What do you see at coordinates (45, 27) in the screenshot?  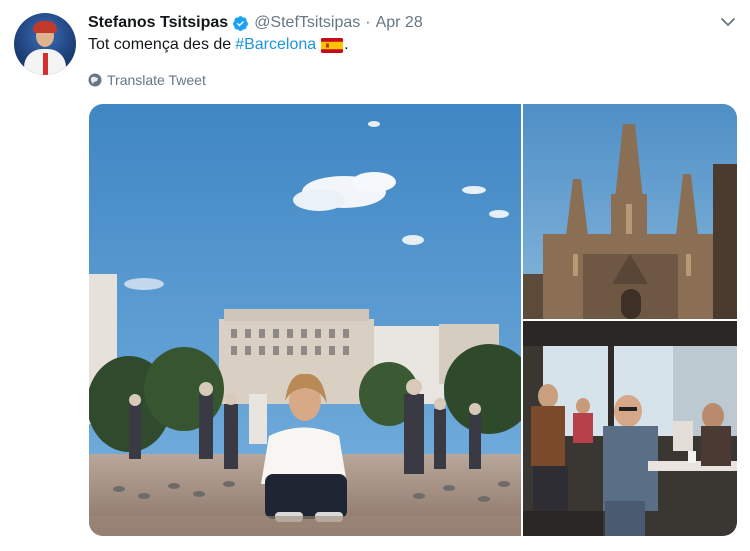 I see `avatar-headband` at bounding box center [45, 27].